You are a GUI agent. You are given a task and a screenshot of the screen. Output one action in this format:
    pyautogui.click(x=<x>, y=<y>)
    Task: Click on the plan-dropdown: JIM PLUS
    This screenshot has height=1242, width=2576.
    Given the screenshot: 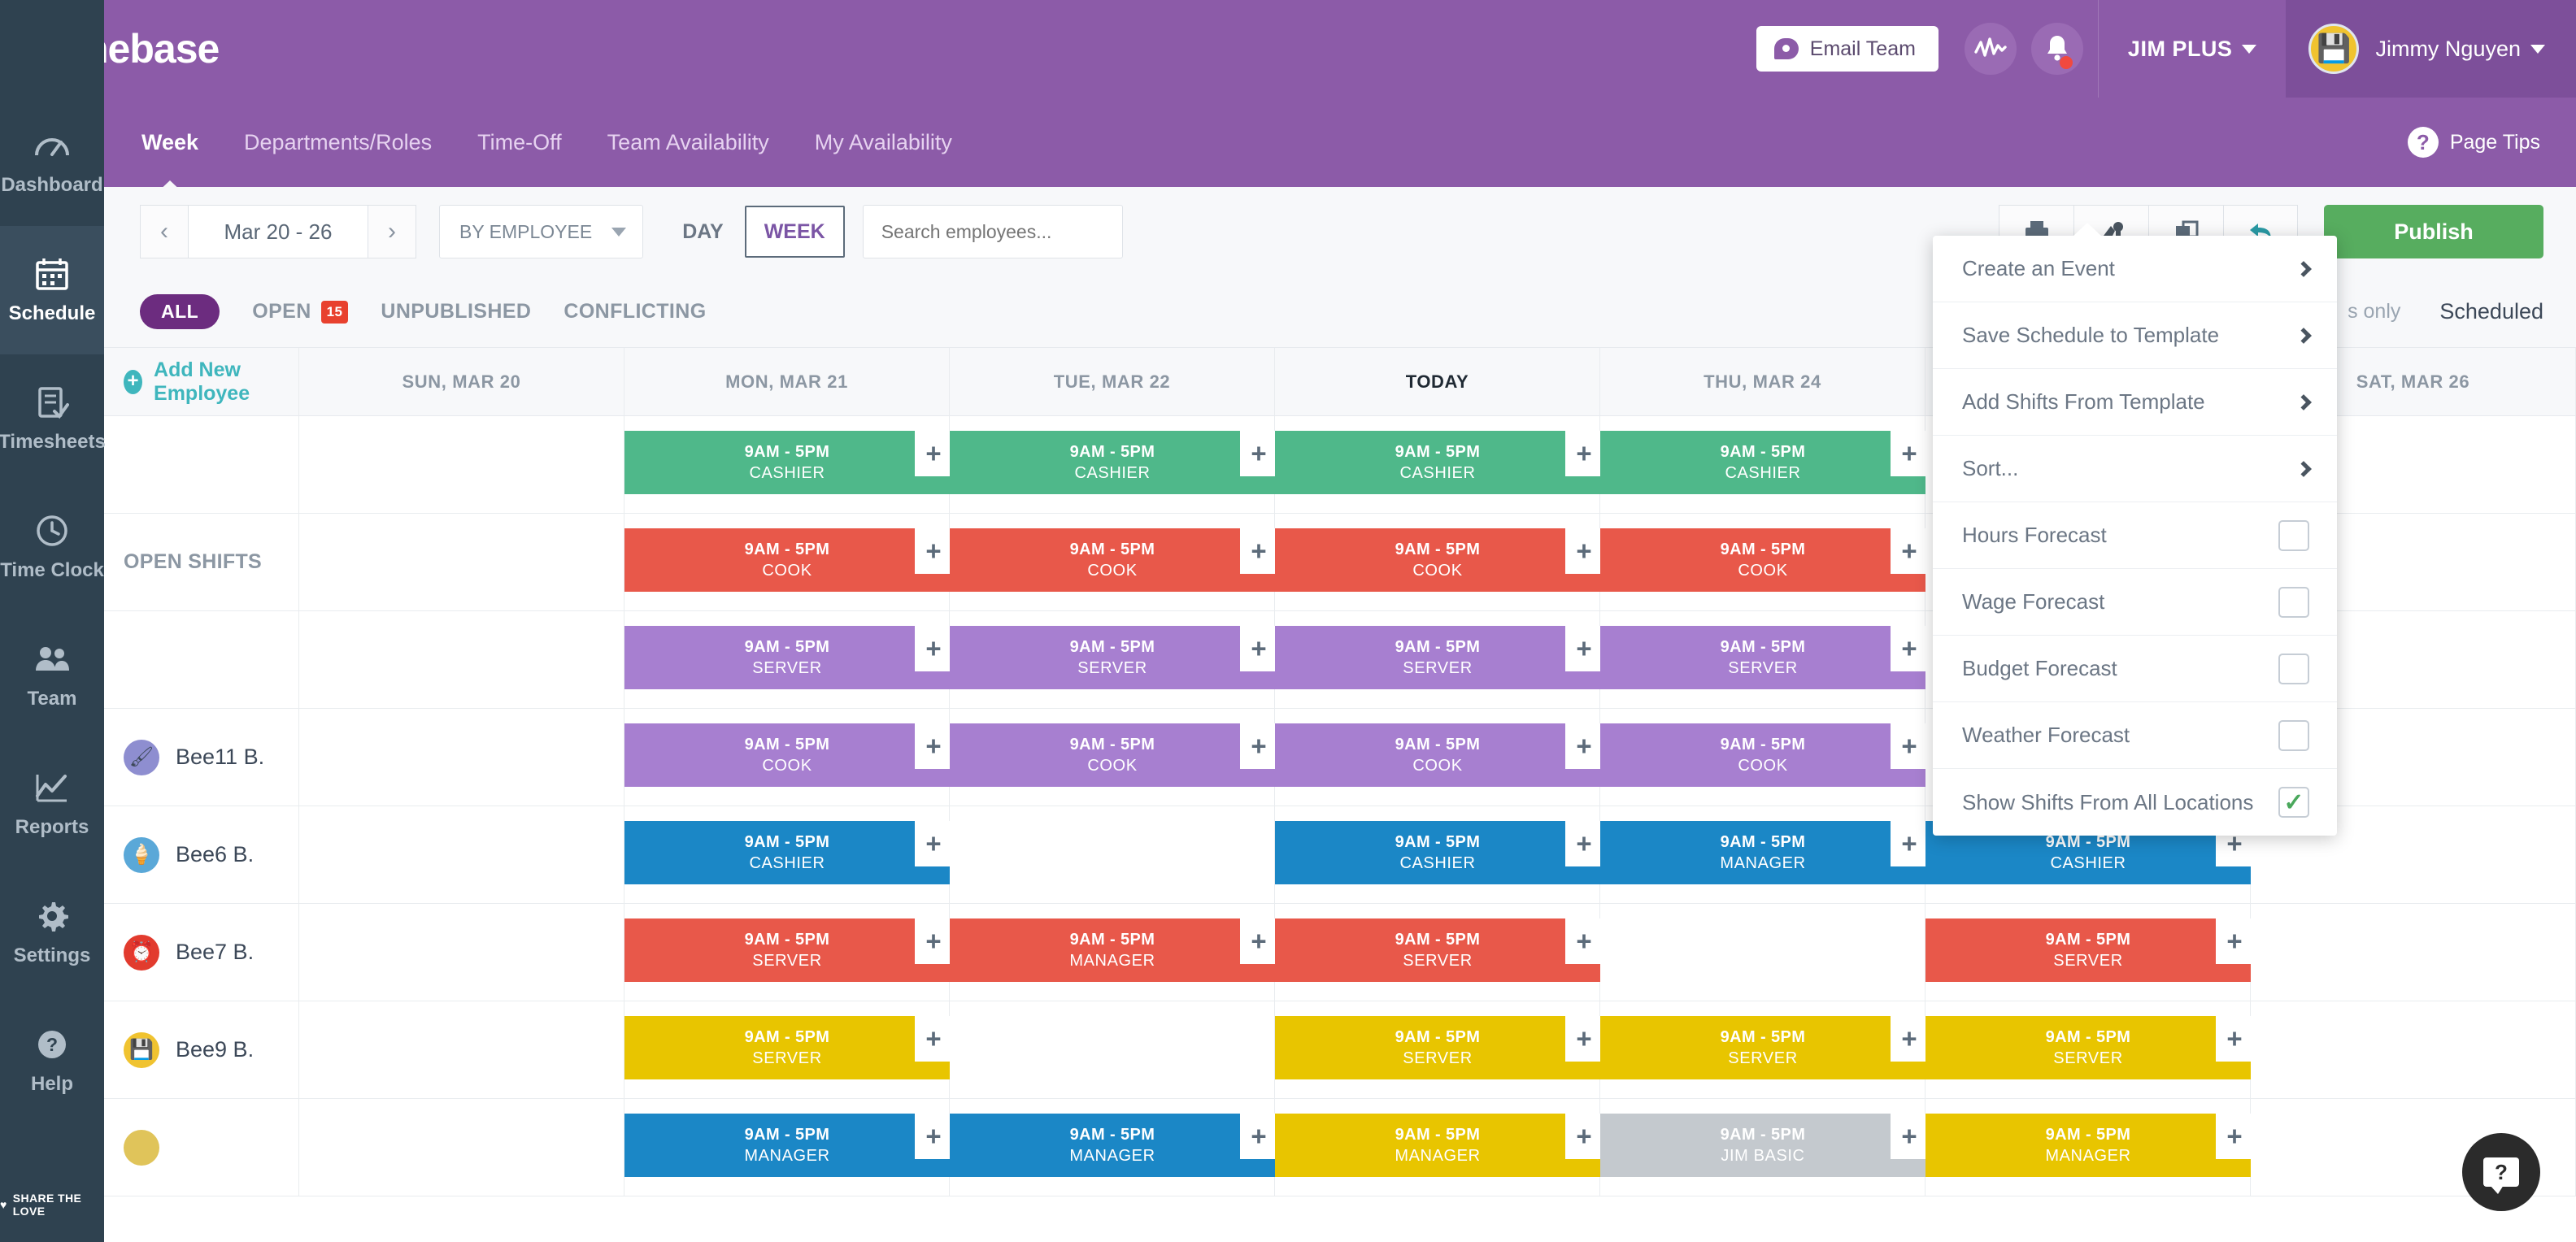 What is the action you would take?
    pyautogui.click(x=2193, y=49)
    